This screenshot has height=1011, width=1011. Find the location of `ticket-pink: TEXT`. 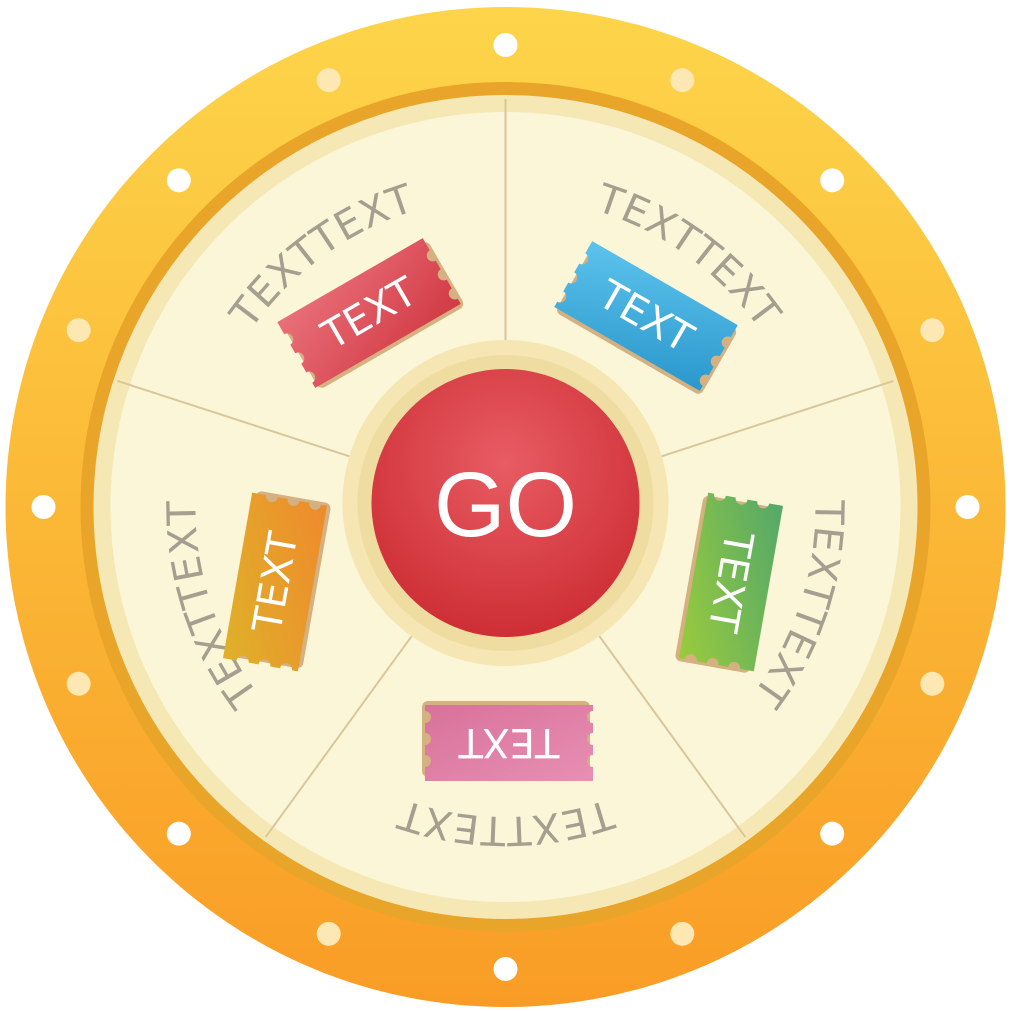

ticket-pink: TEXT is located at coordinates (507, 741).